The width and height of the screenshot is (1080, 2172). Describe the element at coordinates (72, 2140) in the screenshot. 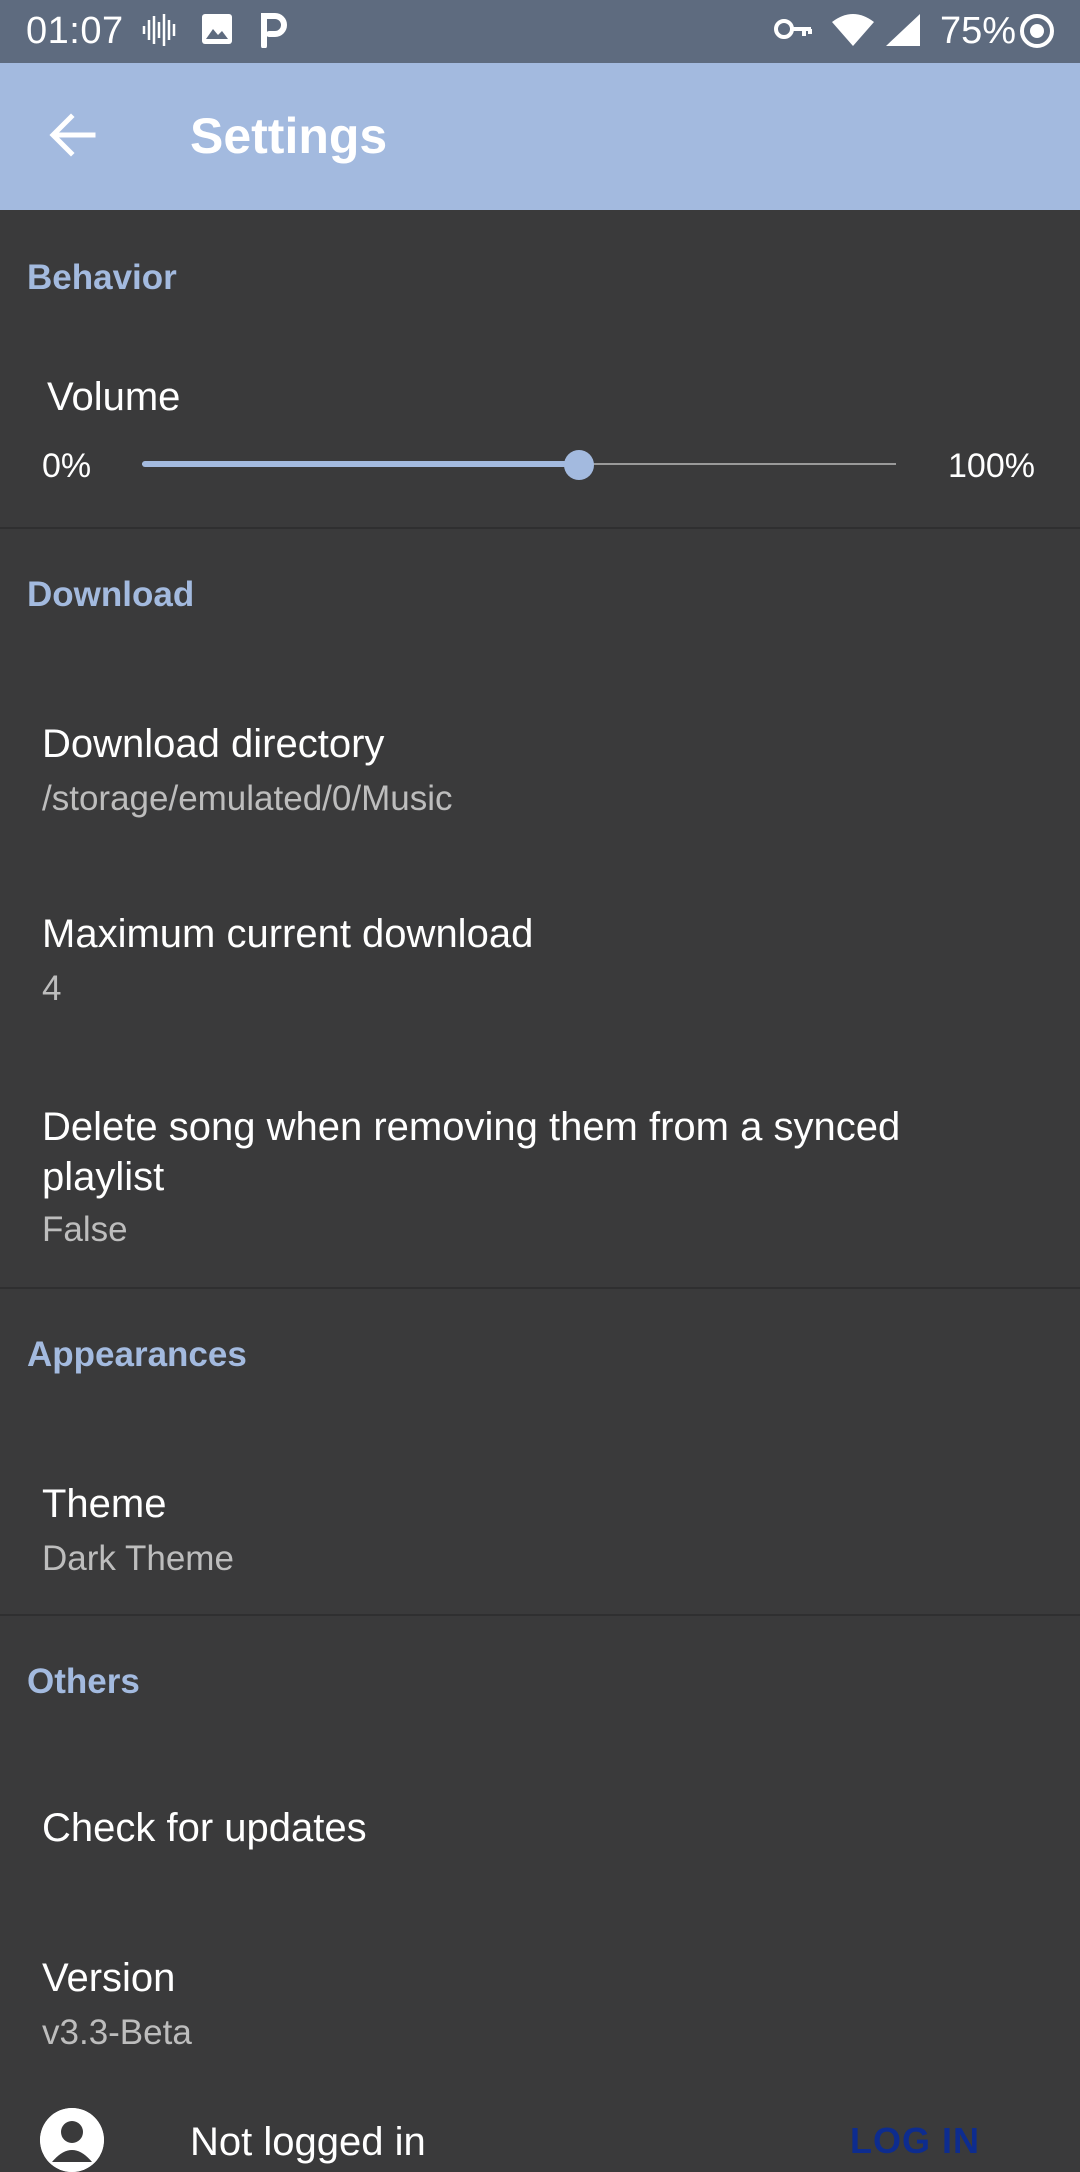

I see `account-avatar-icon` at that location.